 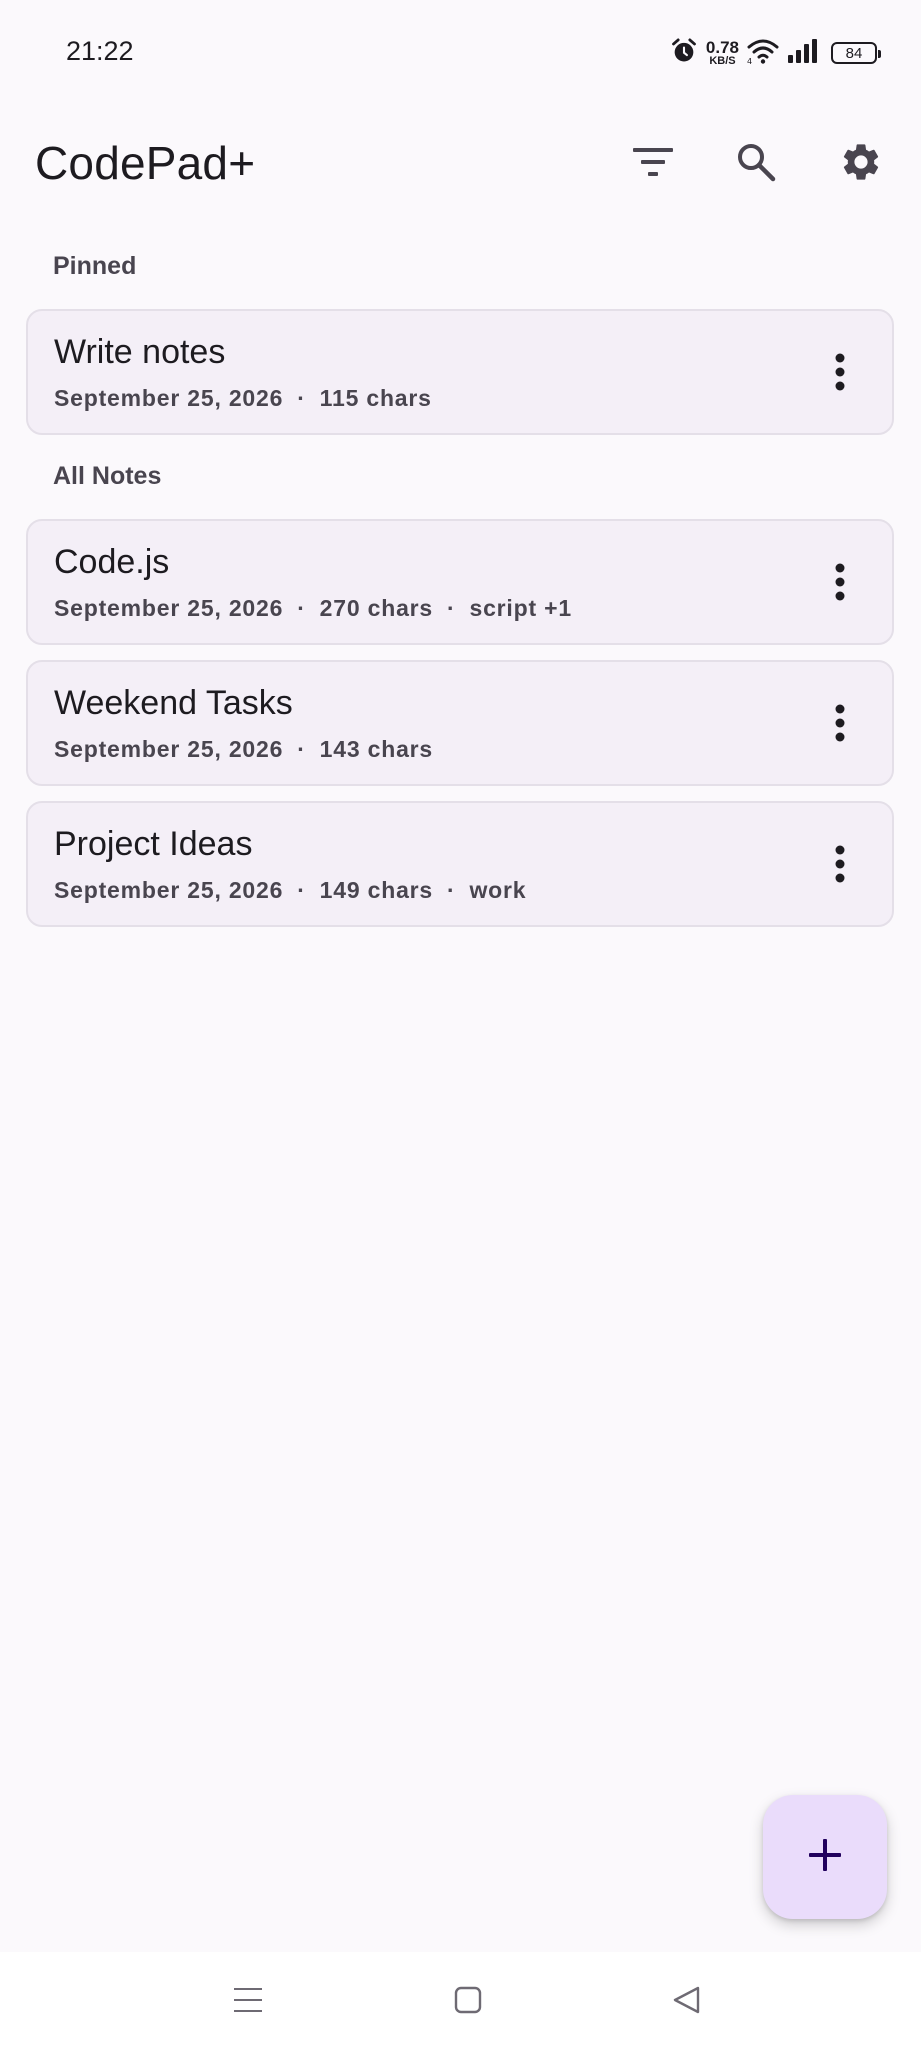 What do you see at coordinates (684, 53) in the screenshot?
I see `alarm-icon` at bounding box center [684, 53].